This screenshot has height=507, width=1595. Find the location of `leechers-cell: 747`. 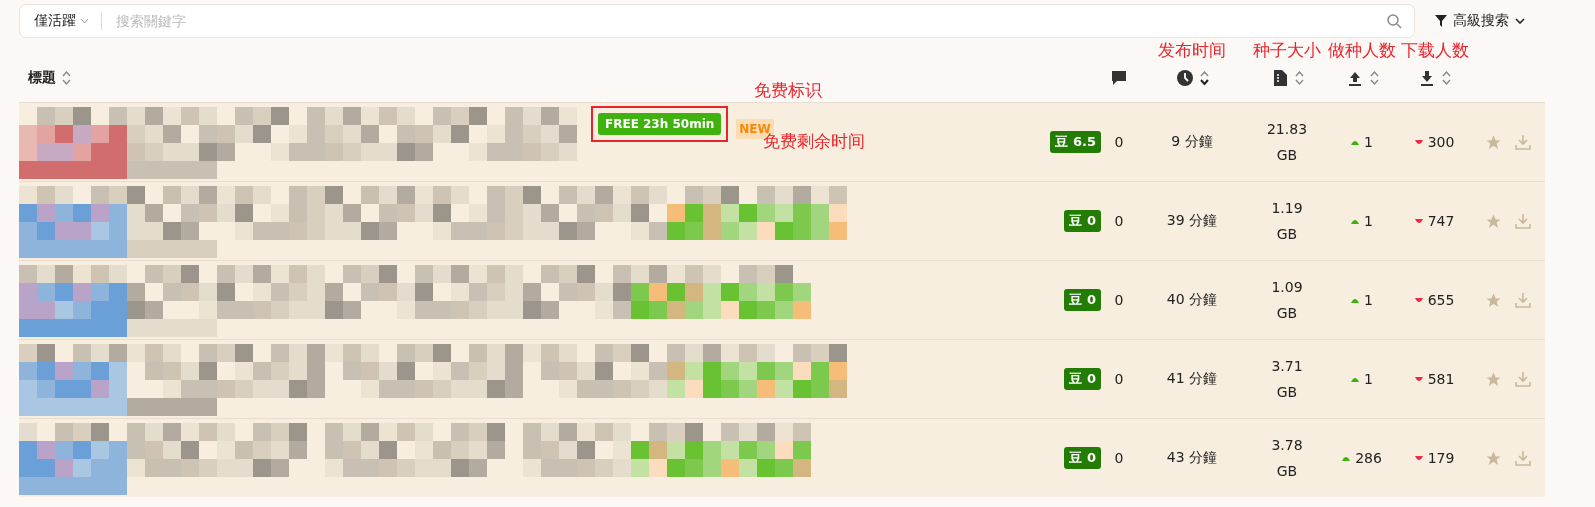

leechers-cell: 747 is located at coordinates (1434, 221).